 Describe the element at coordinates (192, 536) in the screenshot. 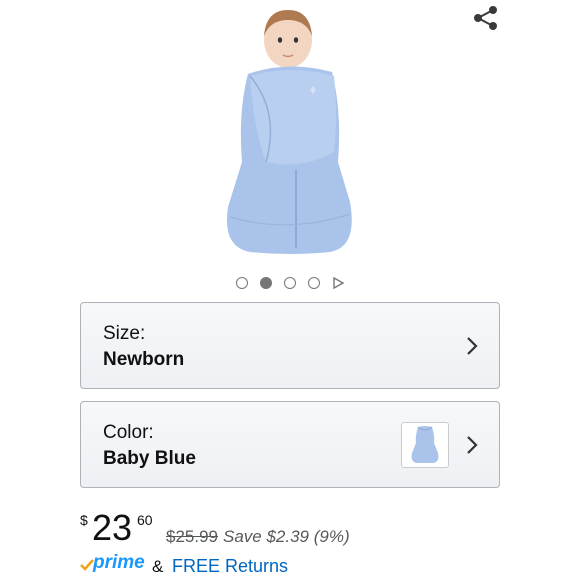

I see `list-price: $25.99` at that location.